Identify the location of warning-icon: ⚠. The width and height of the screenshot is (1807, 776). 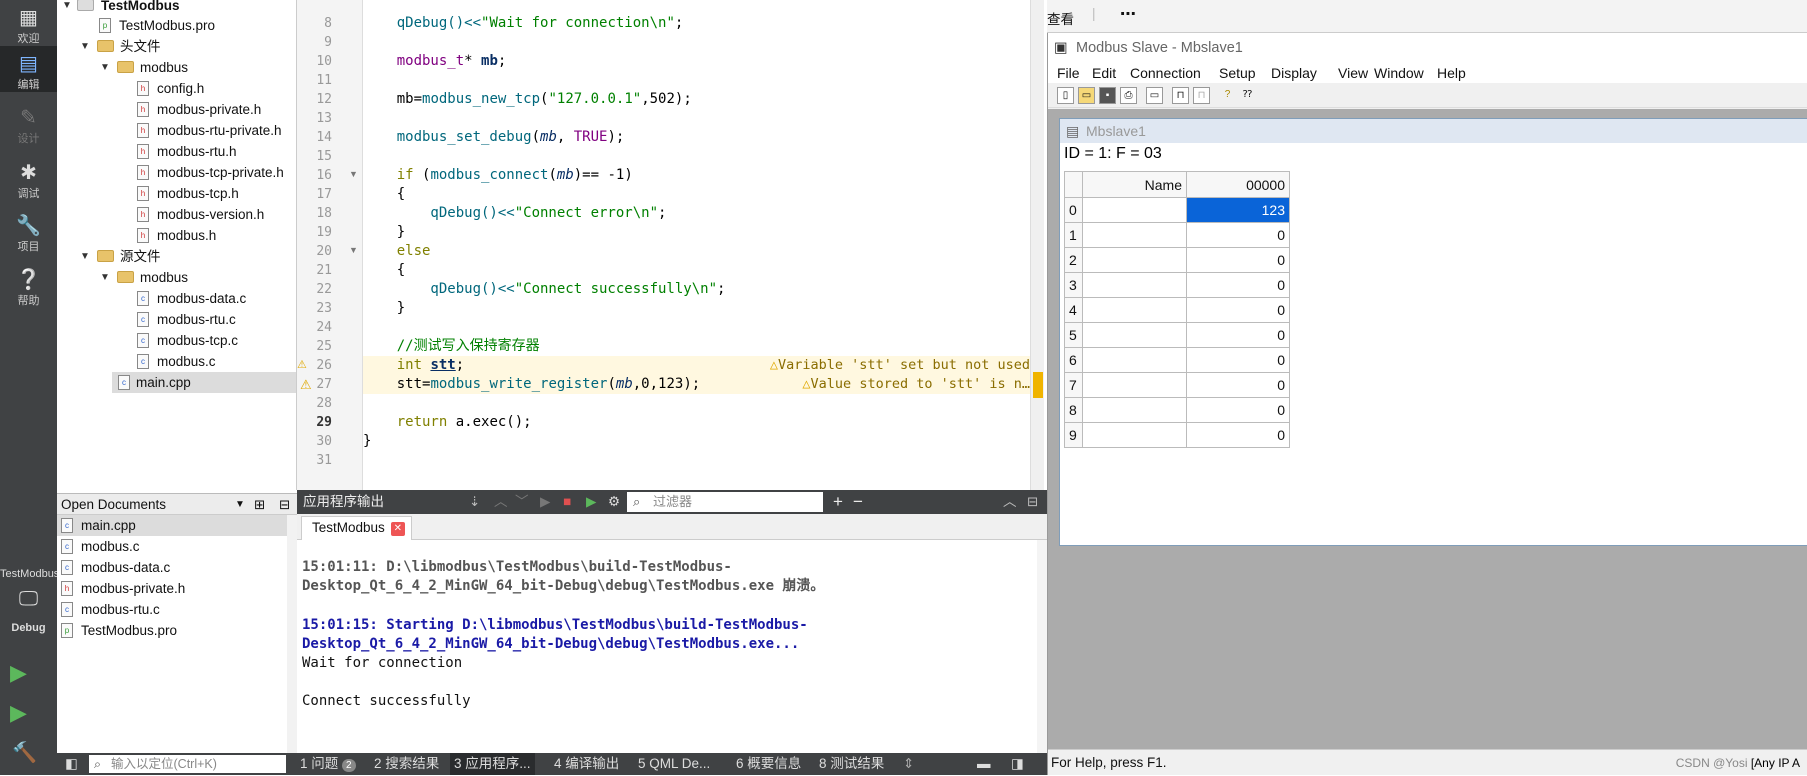
(302, 364).